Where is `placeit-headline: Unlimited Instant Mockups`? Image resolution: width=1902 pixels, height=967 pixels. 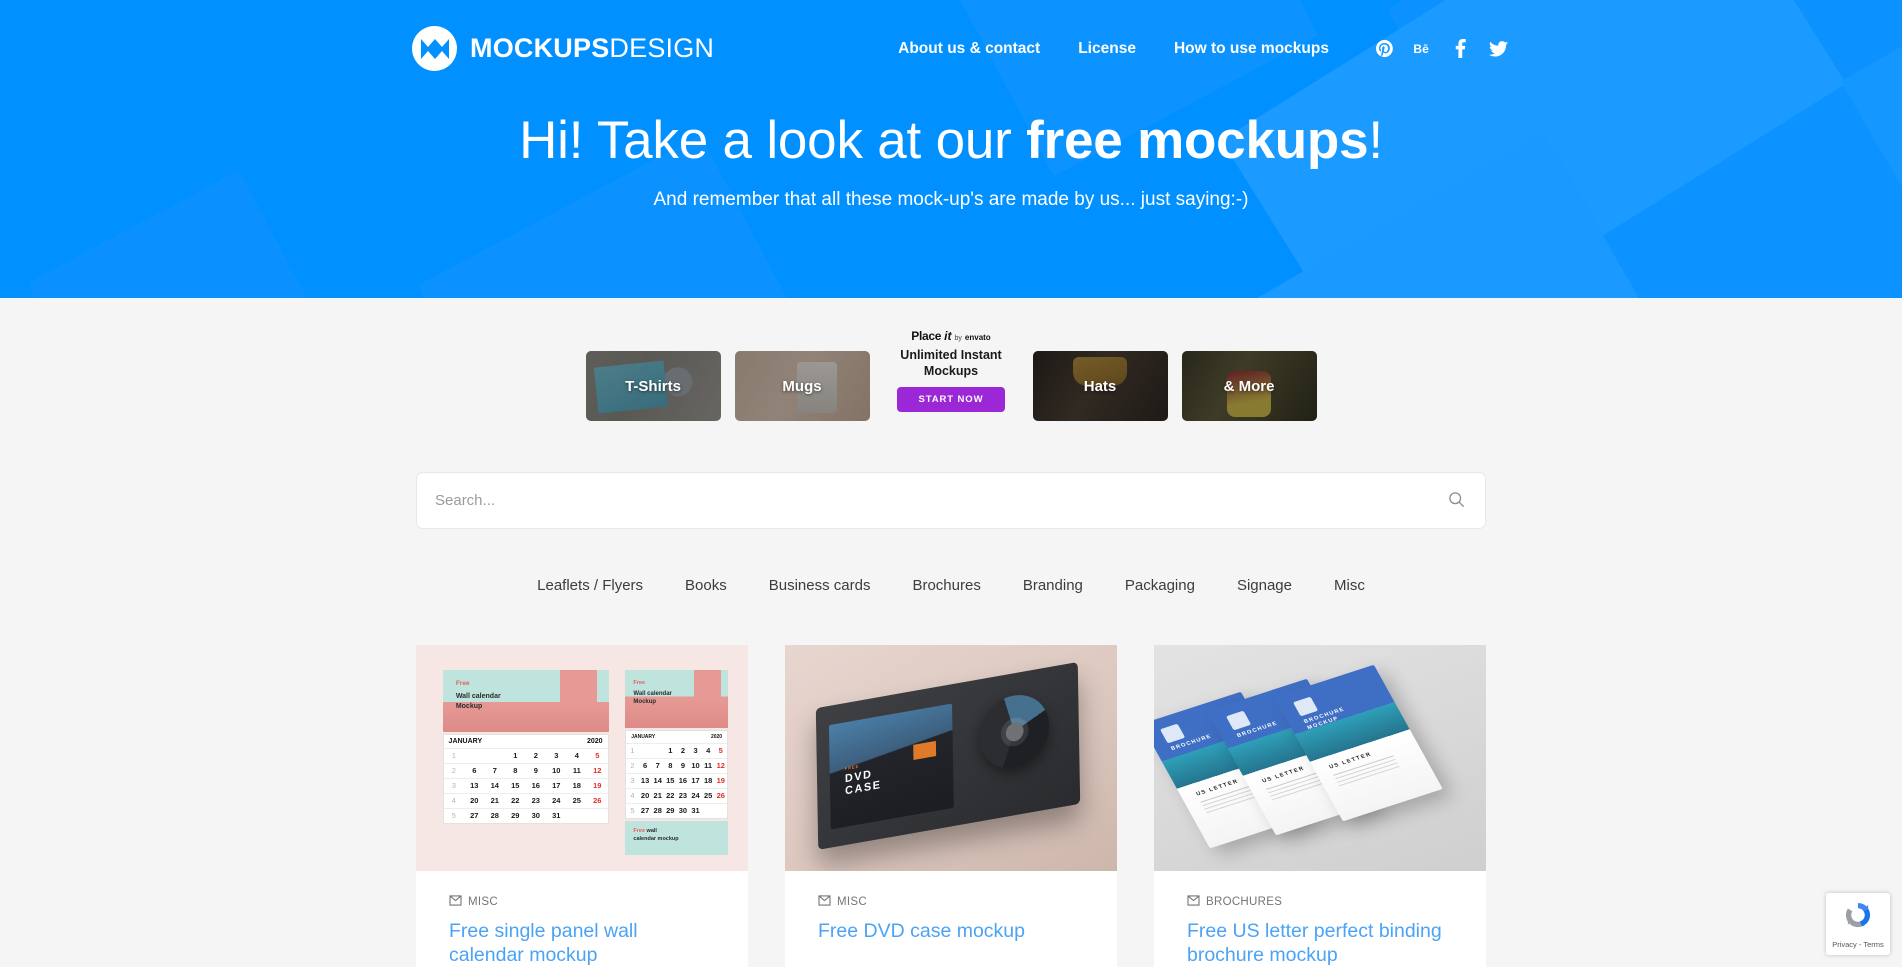 placeit-headline: Unlimited Instant Mockups is located at coordinates (951, 363).